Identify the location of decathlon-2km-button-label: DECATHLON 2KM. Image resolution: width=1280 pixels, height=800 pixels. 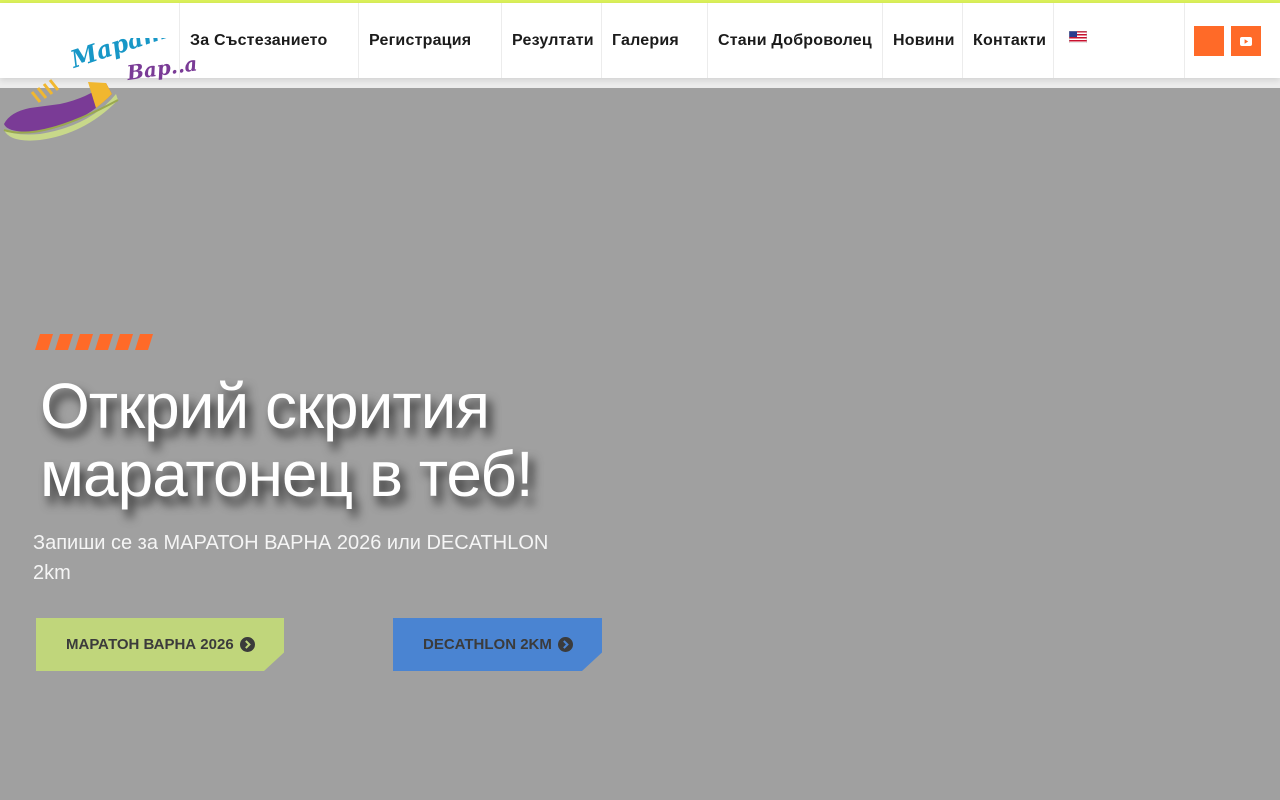
(487, 644).